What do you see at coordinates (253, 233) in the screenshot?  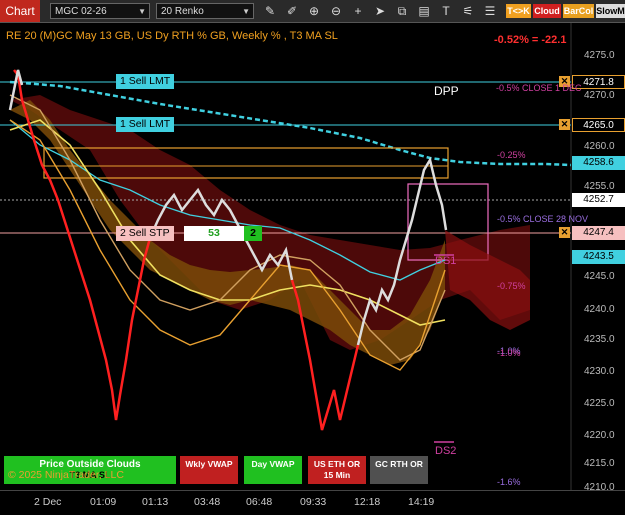 I see `order-count: 2` at bounding box center [253, 233].